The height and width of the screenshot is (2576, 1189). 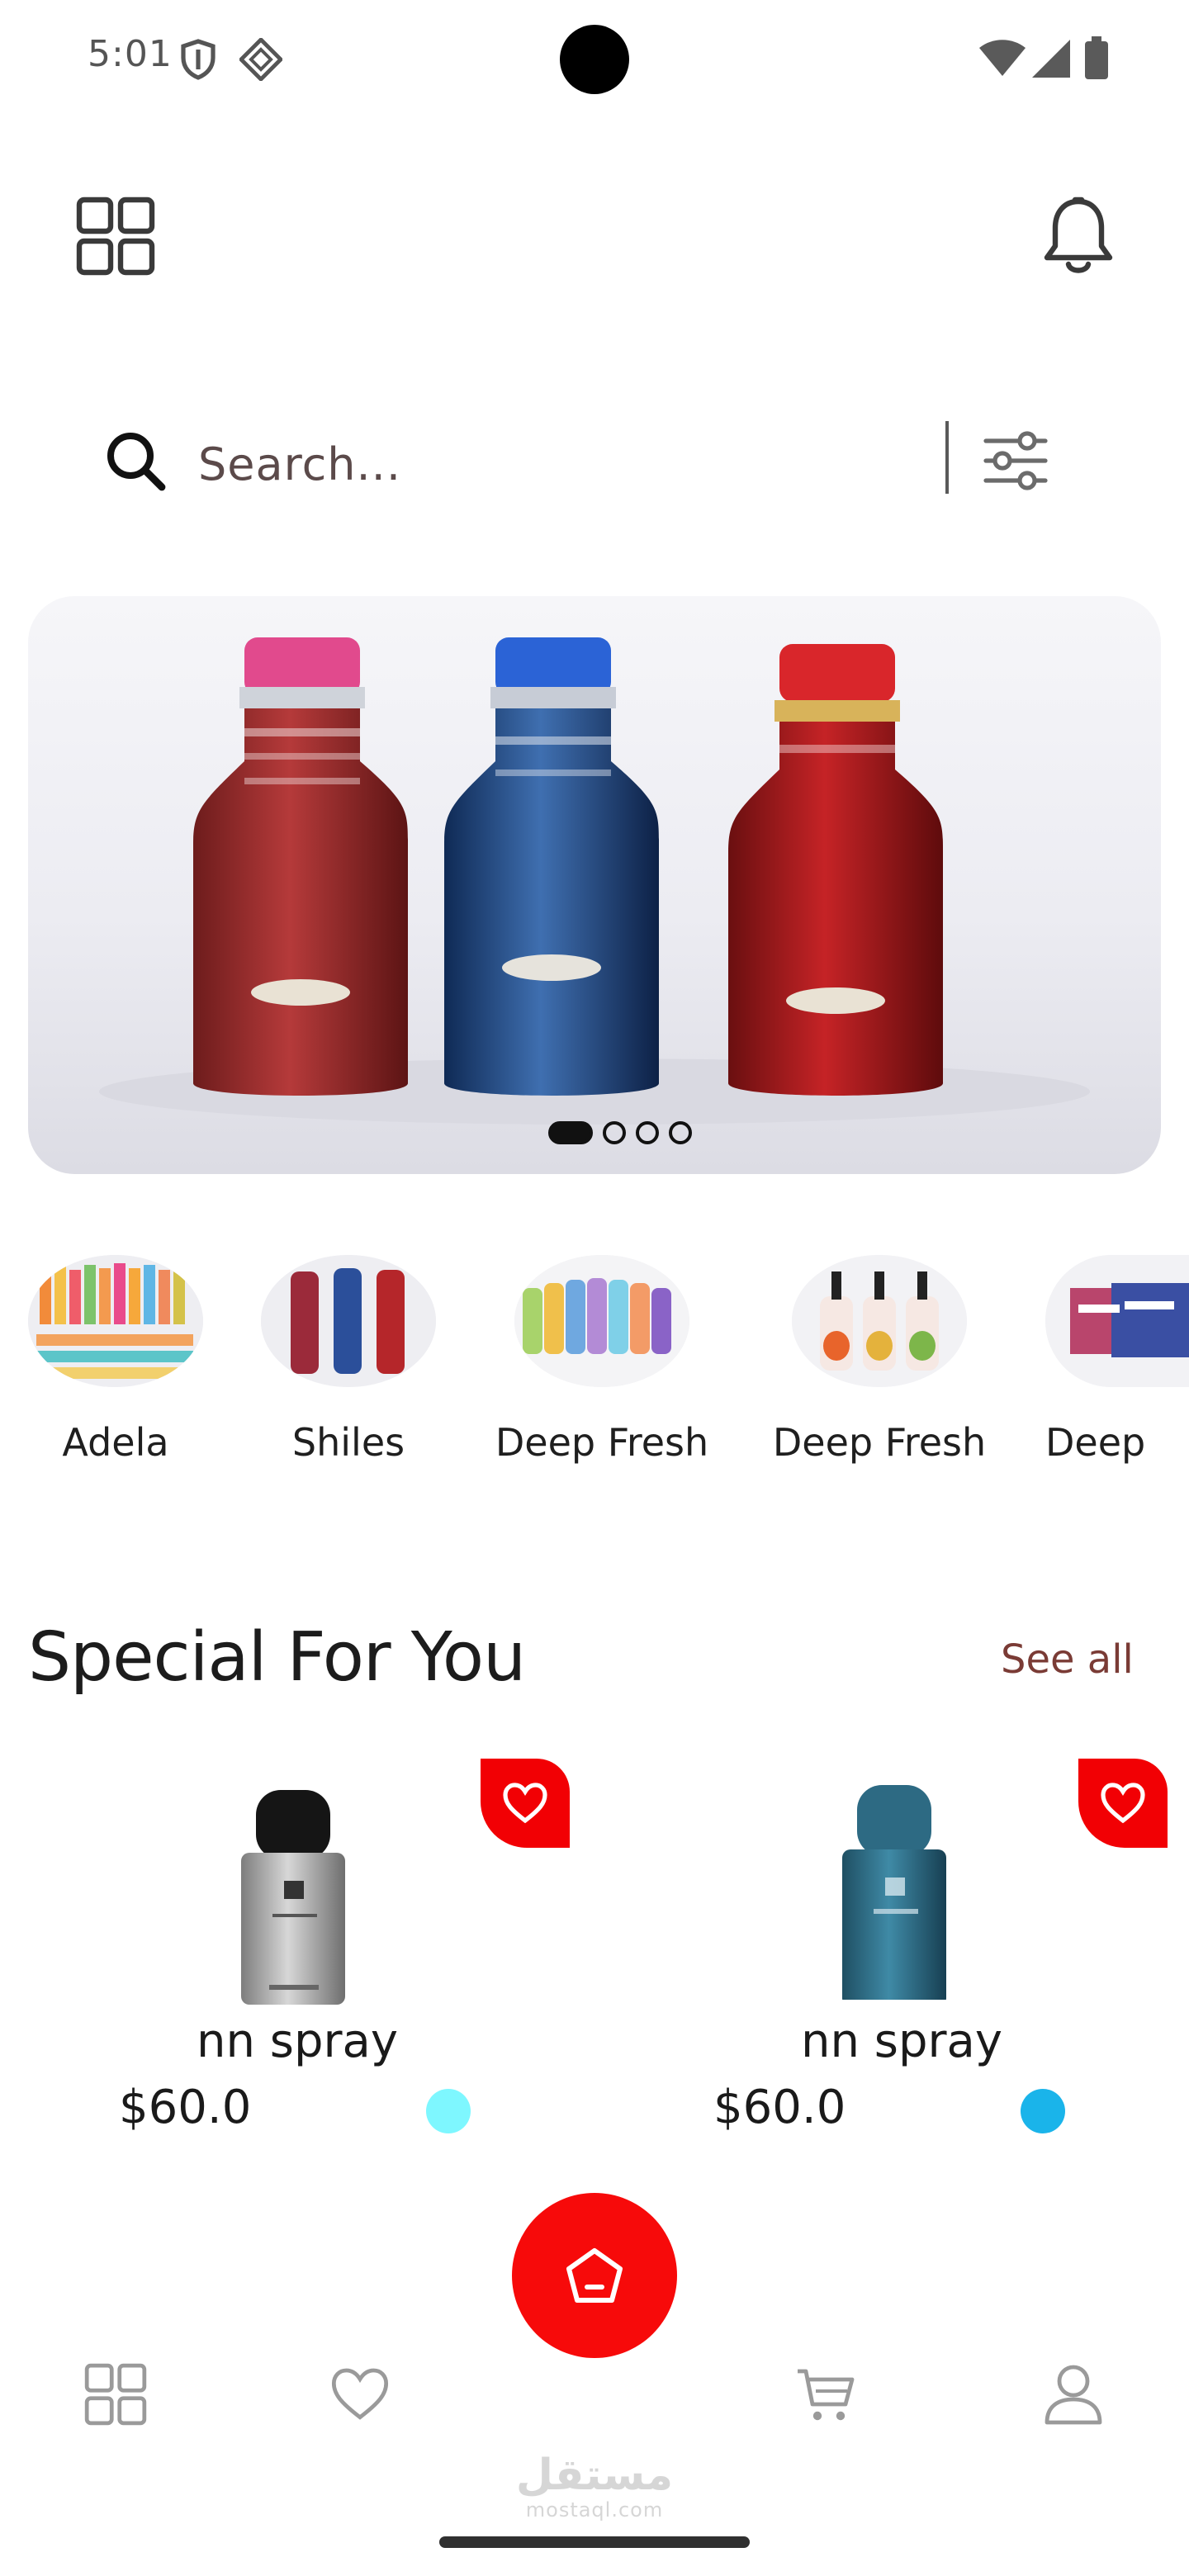 I want to click on search-bar, so click(x=578, y=462).